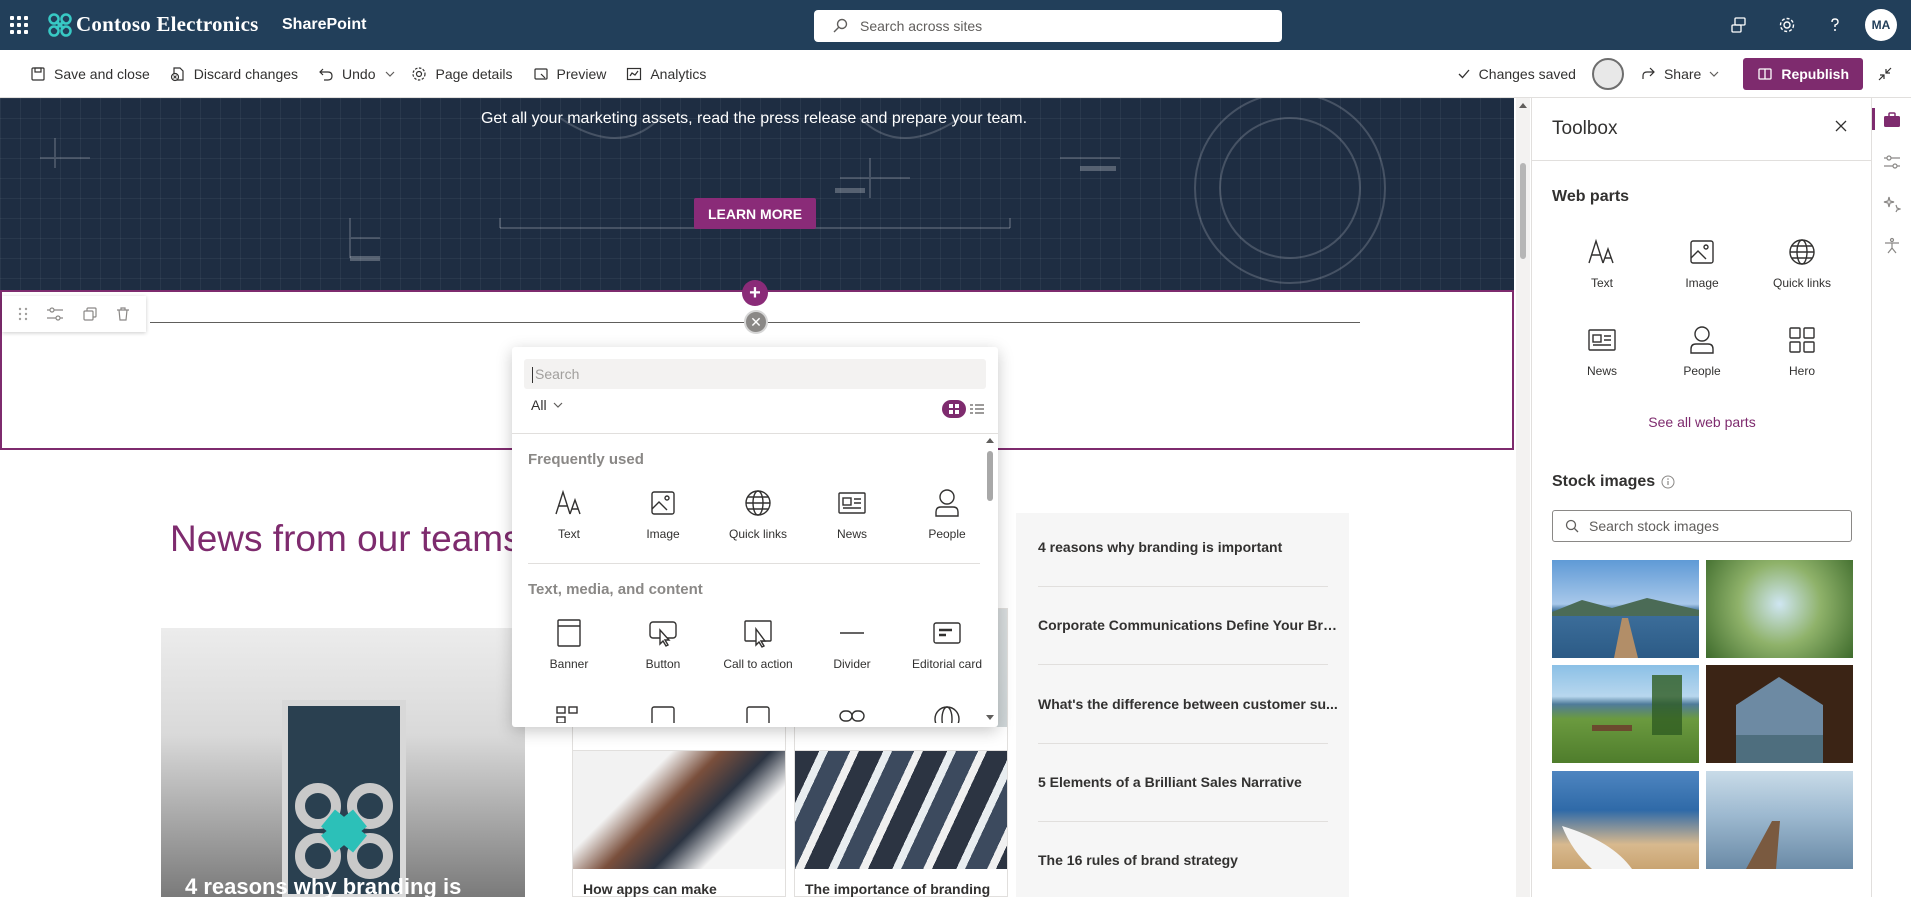 The height and width of the screenshot is (897, 1911). I want to click on properties-tab, so click(1891, 162).